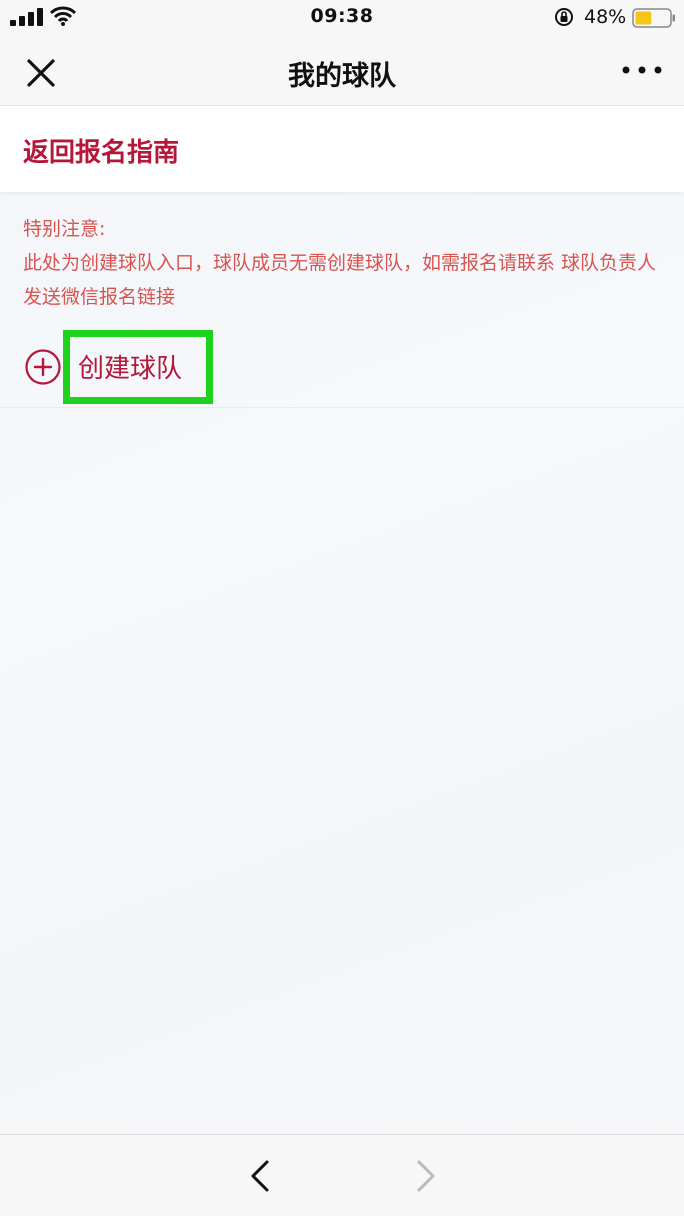  Describe the element at coordinates (653, 18) in the screenshot. I see `battery-icon` at that location.